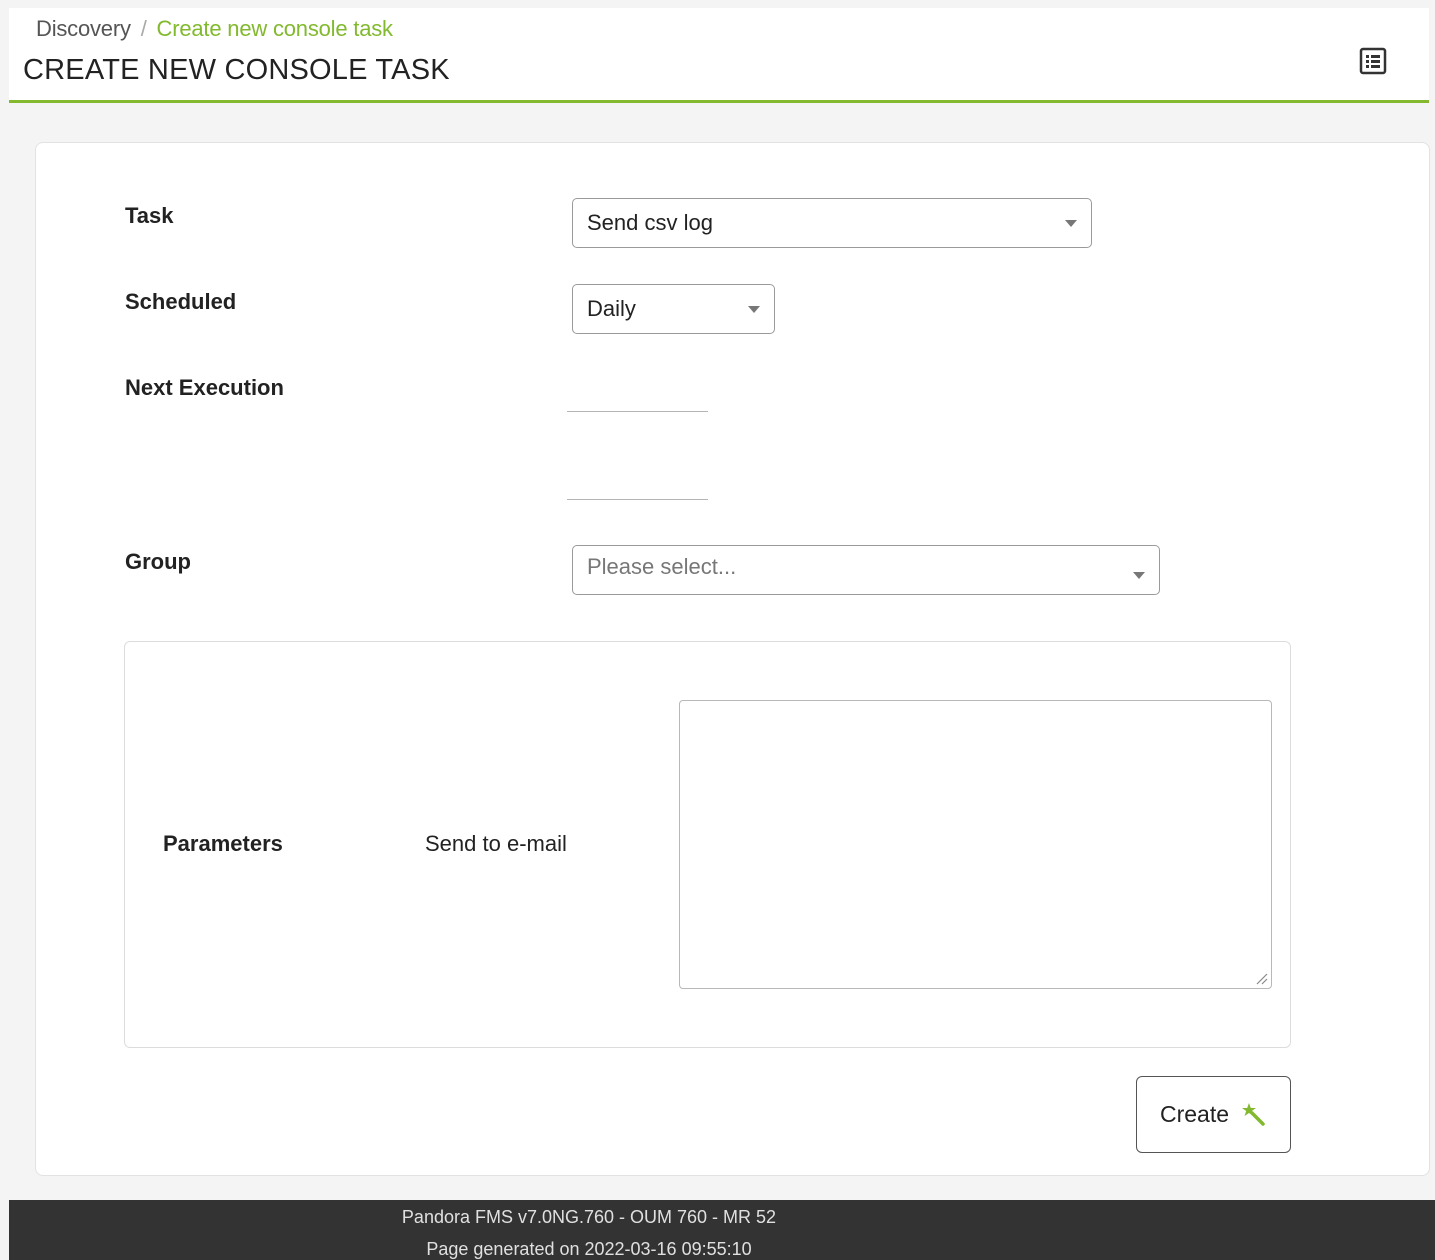 The height and width of the screenshot is (1260, 1435). Describe the element at coordinates (650, 222) in the screenshot. I see `task-select-value: Send csv log` at that location.